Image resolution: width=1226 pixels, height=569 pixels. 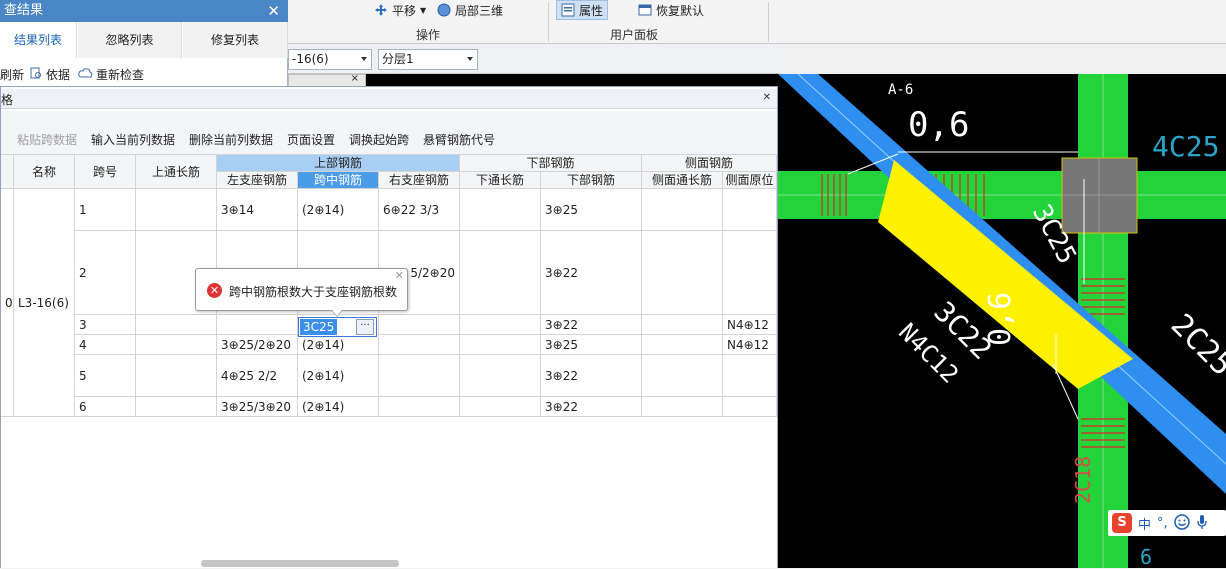 I want to click on cell-left, so click(x=257, y=325).